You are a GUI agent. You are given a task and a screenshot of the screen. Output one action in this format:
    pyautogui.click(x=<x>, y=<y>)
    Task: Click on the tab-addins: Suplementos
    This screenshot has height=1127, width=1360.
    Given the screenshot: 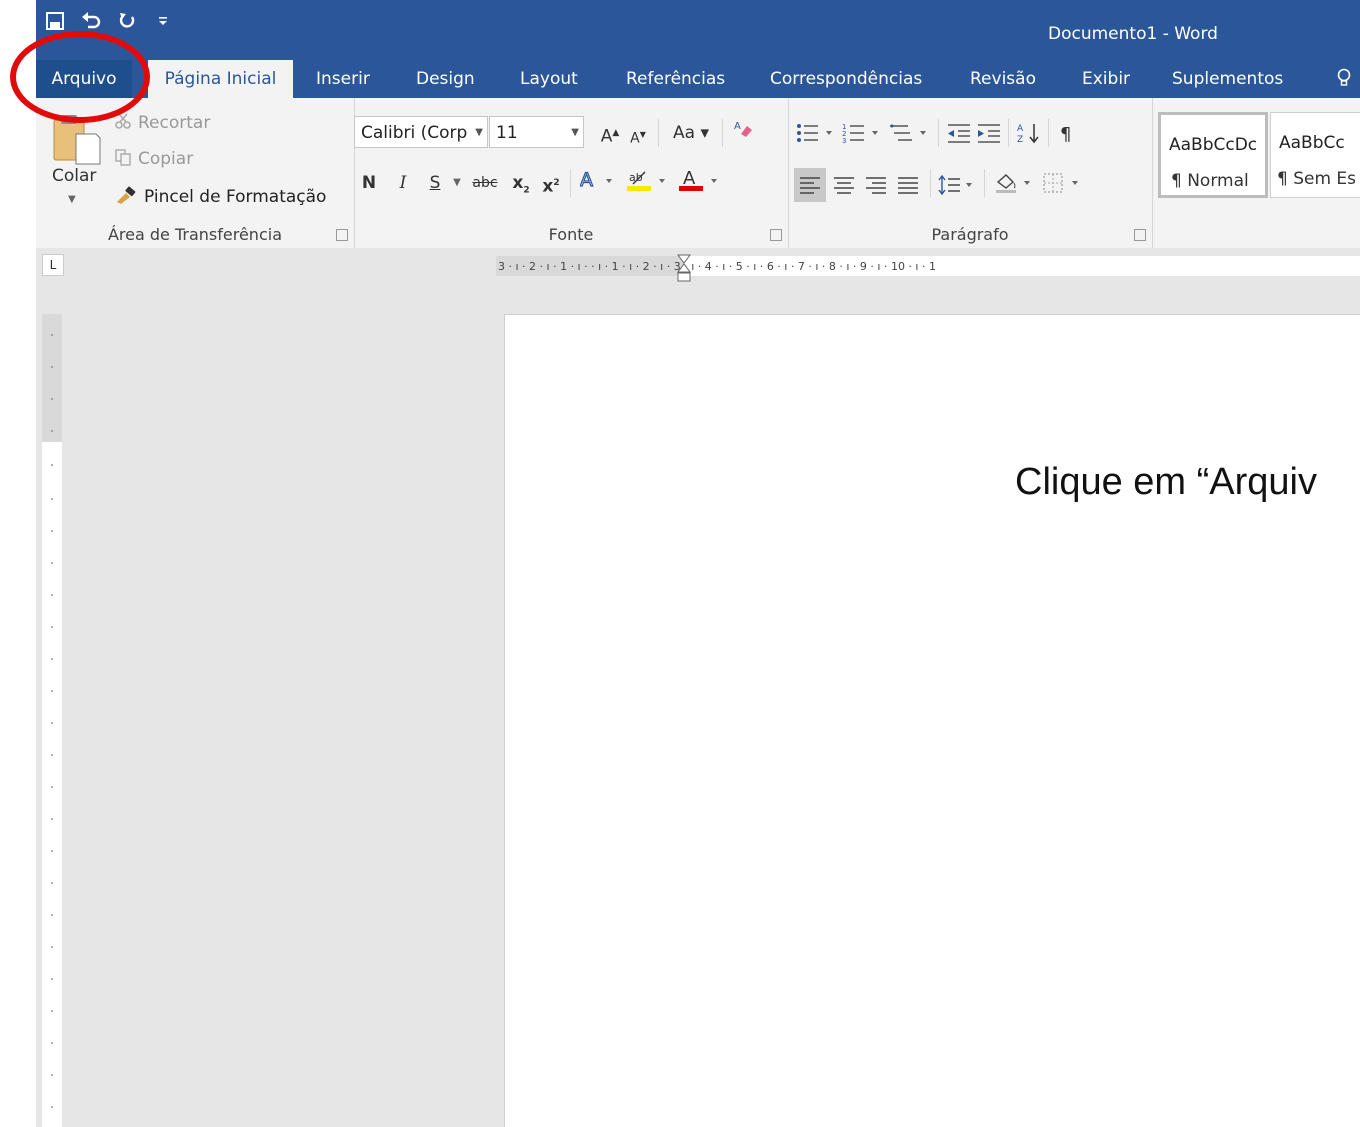 What is the action you would take?
    pyautogui.click(x=1227, y=79)
    